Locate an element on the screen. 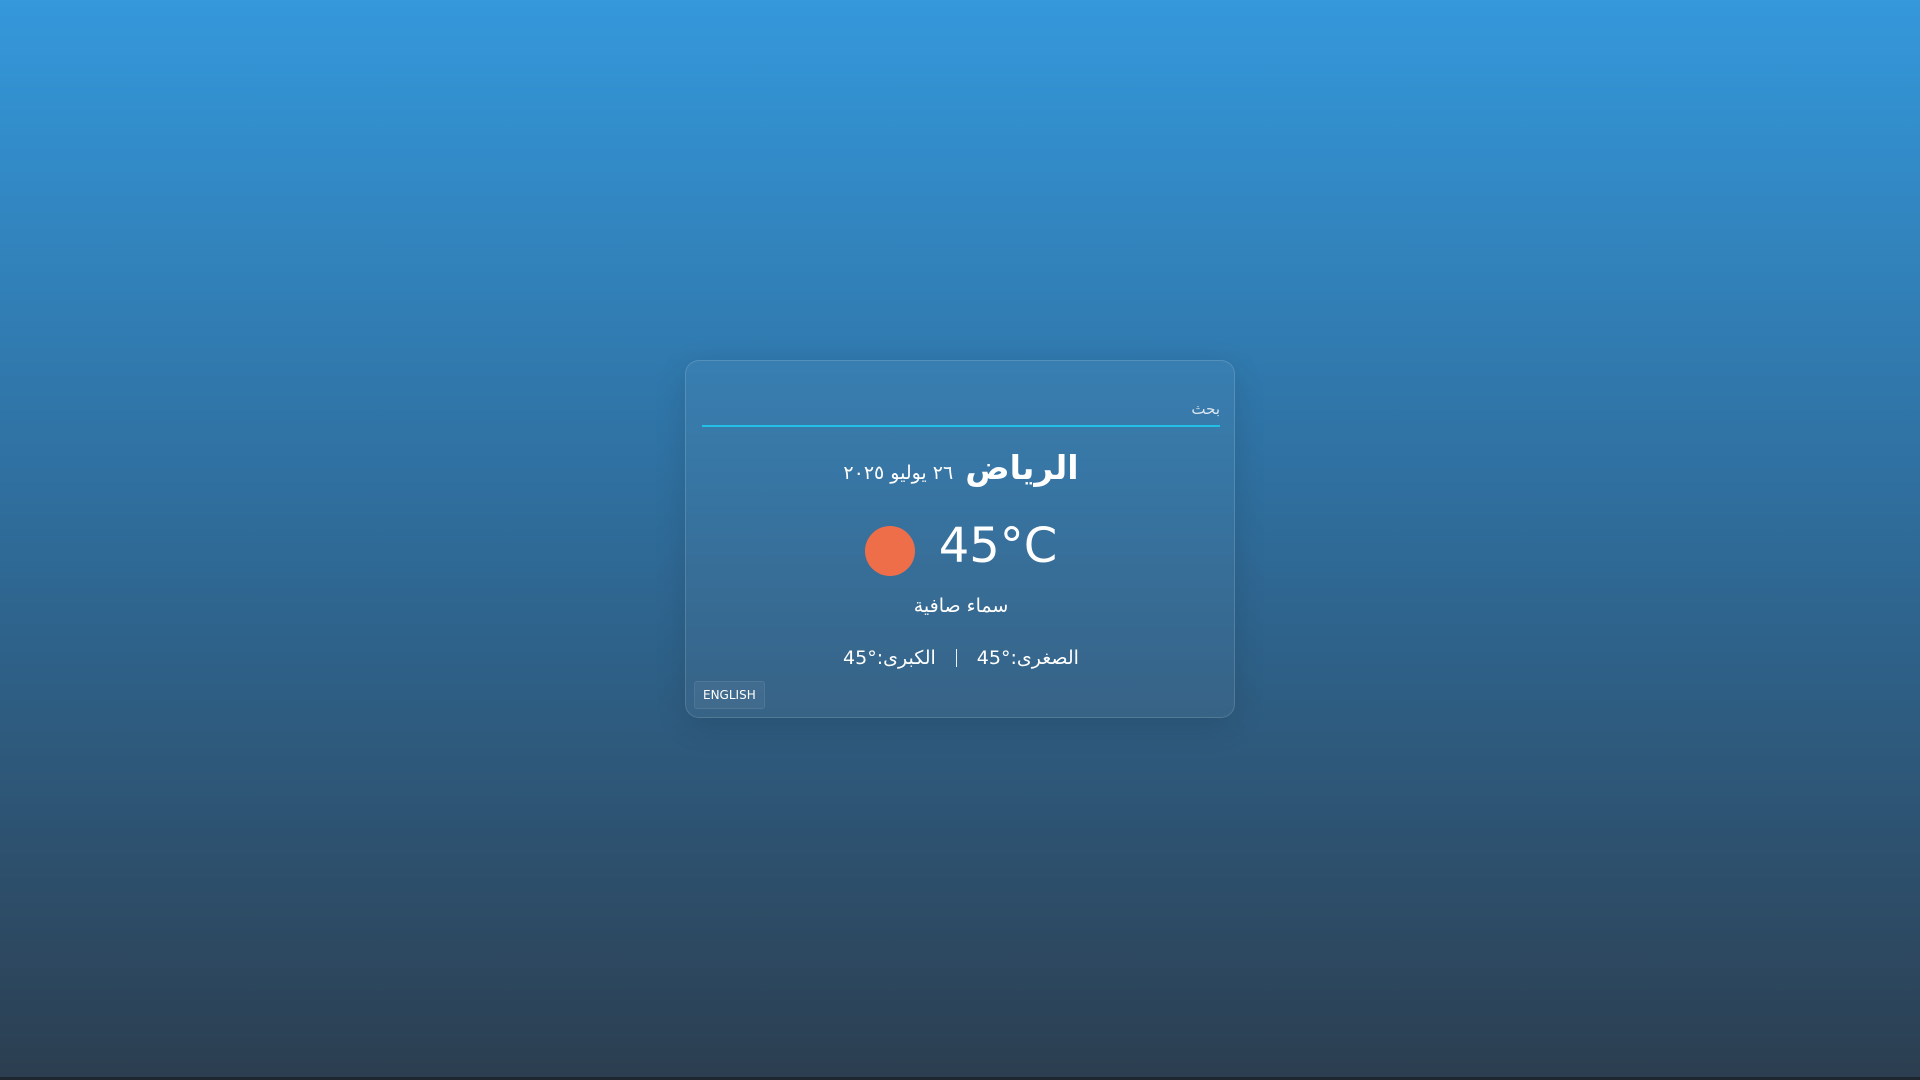  current-date: ٢٦ يوليو ٢٠٢٥ is located at coordinates (898, 473).